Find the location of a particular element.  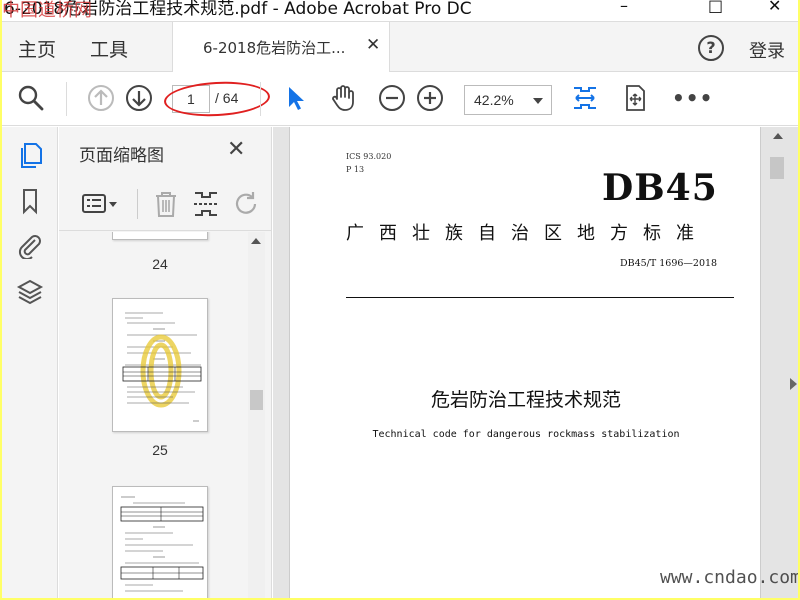

standard-code: DB45 is located at coordinates (660, 188).